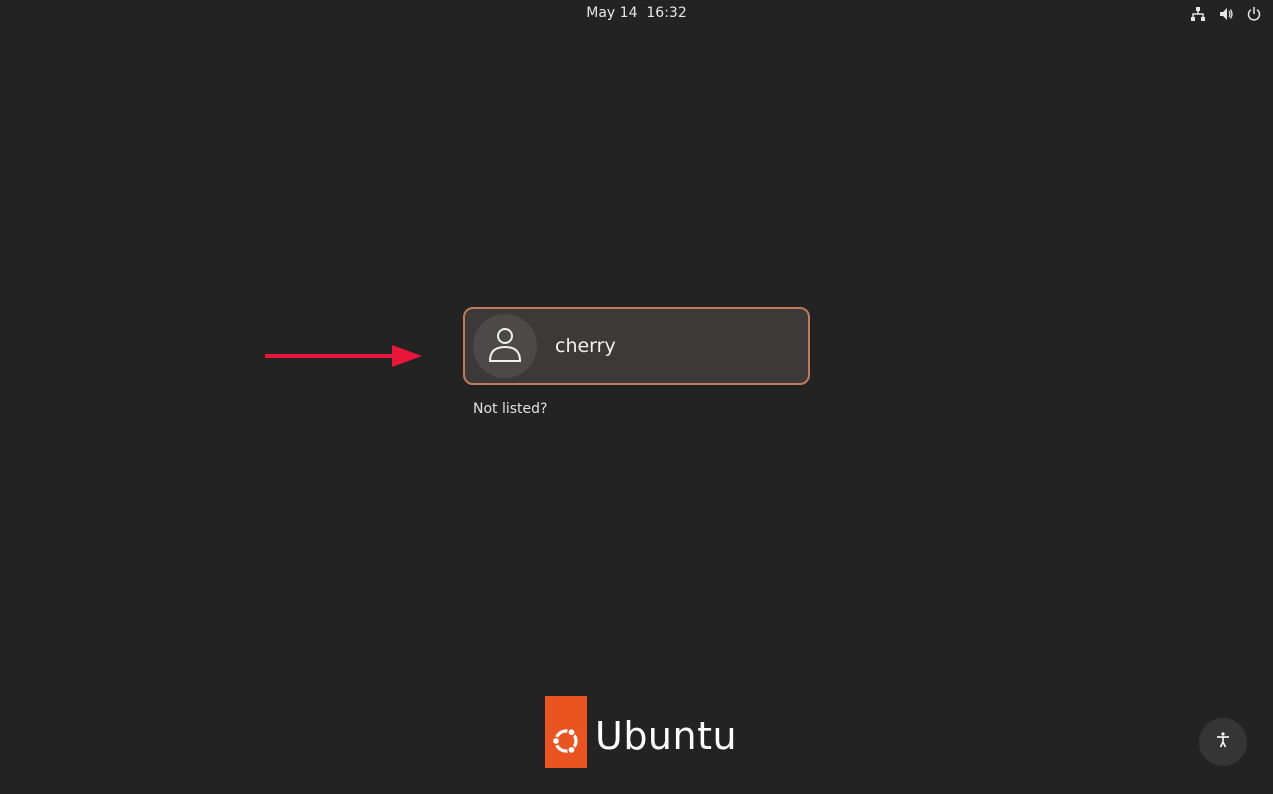 This screenshot has height=794, width=1273. I want to click on accessibility-icon, so click(1223, 742).